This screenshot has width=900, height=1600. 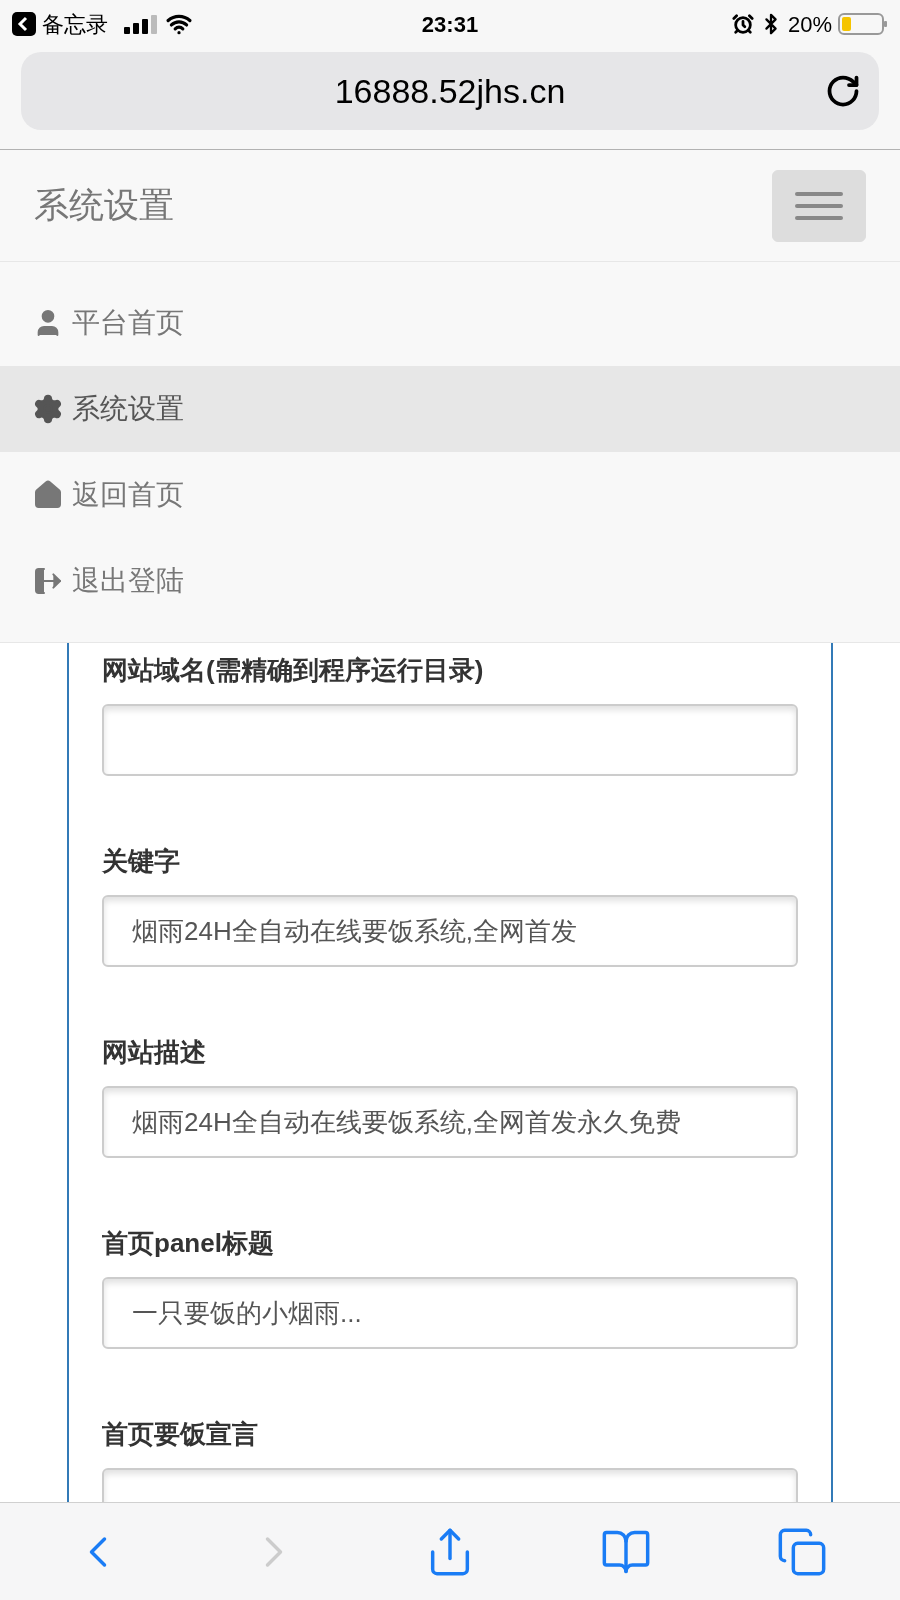 I want to click on alarm-icon, so click(x=742, y=24).